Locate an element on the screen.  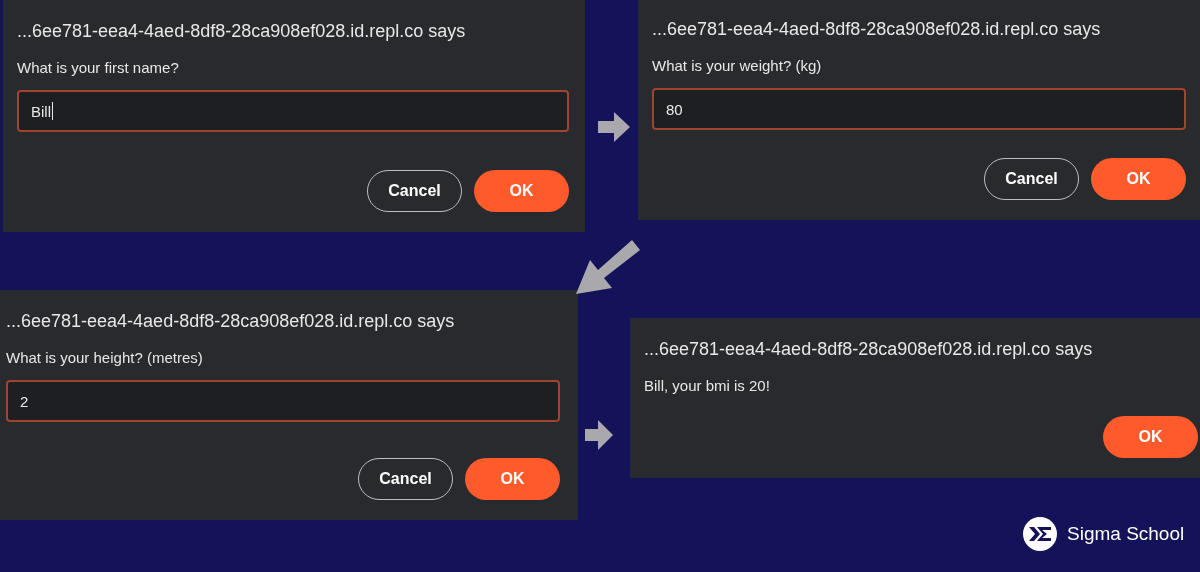
dialog-message: What is your weight? (kg) is located at coordinates (737, 66).